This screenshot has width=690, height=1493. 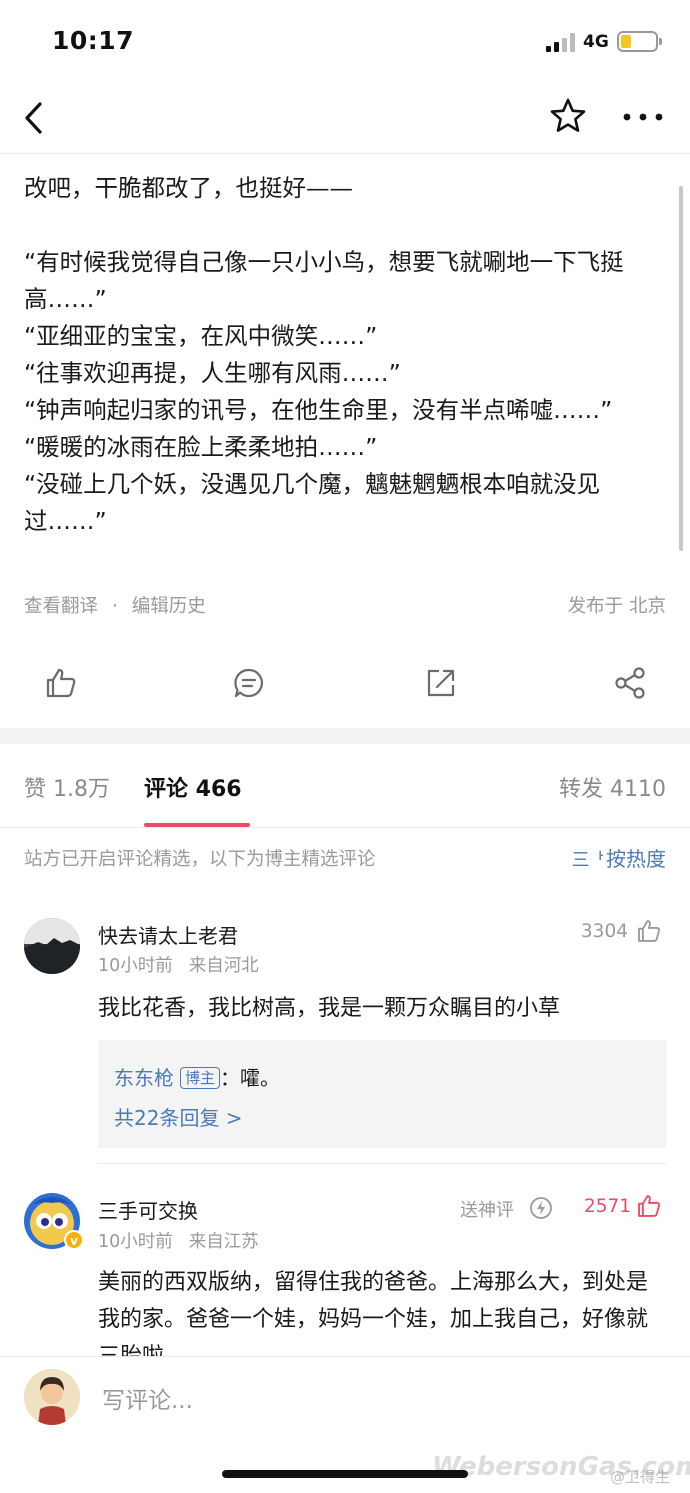 What do you see at coordinates (93, 40) in the screenshot?
I see `status-time: 10:17` at bounding box center [93, 40].